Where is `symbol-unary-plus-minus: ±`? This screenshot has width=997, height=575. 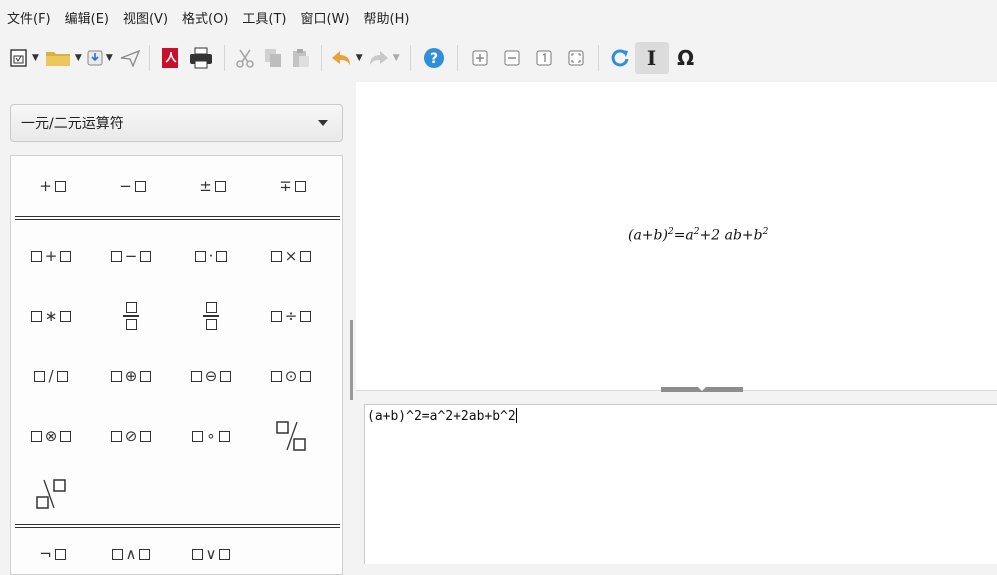
symbol-unary-plus-minus: ± is located at coordinates (211, 186).